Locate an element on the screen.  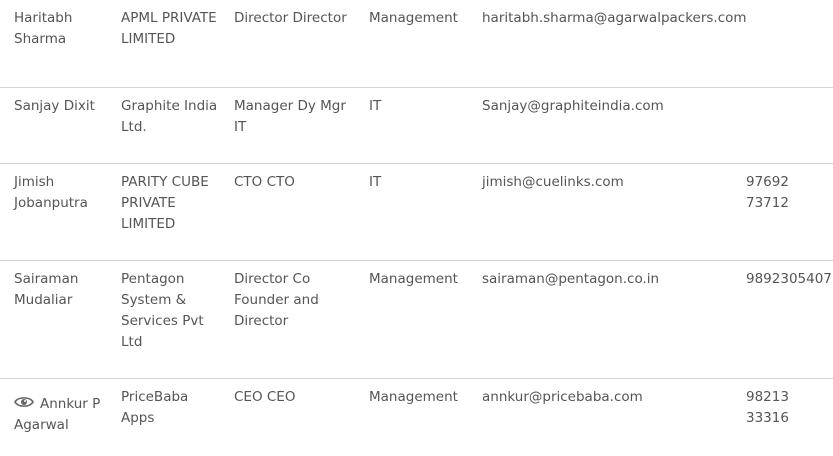
contact-company: Graphite India Ltd. is located at coordinates (169, 116).